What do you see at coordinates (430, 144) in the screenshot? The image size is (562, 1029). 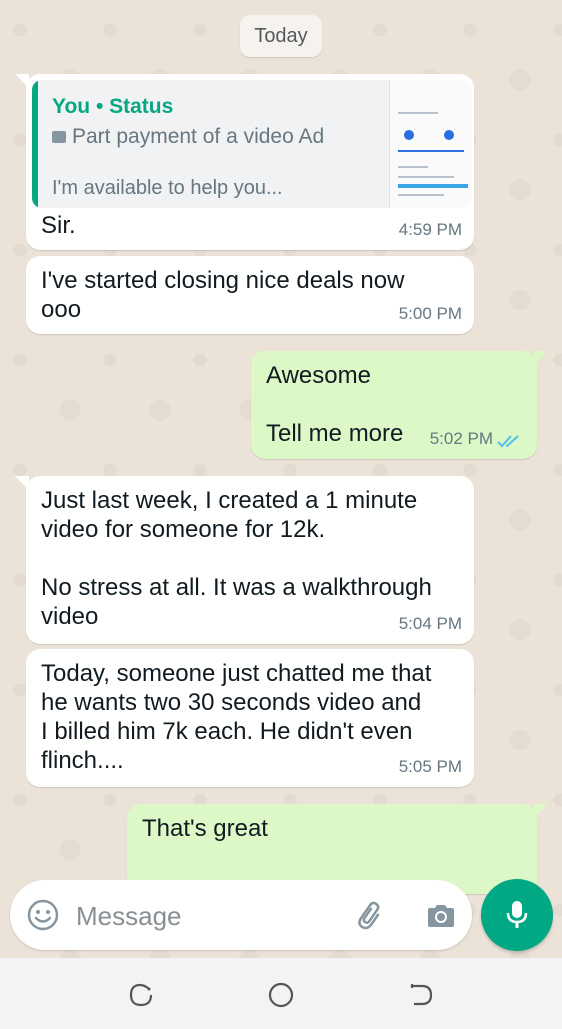 I see `status-thumbnail` at bounding box center [430, 144].